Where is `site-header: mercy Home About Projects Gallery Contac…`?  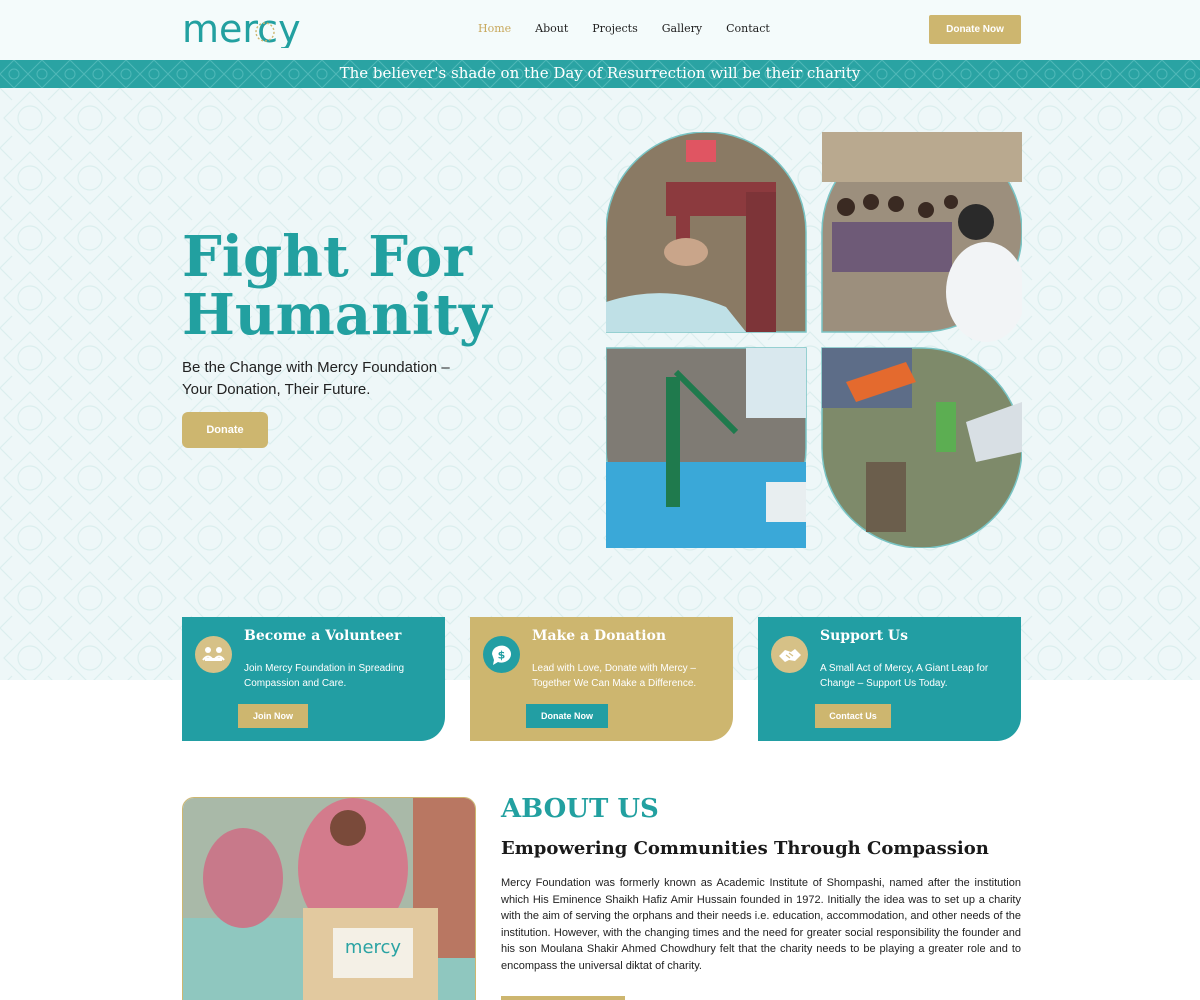
site-header: mercy Home About Projects Gallery Contac… is located at coordinates (600, 30).